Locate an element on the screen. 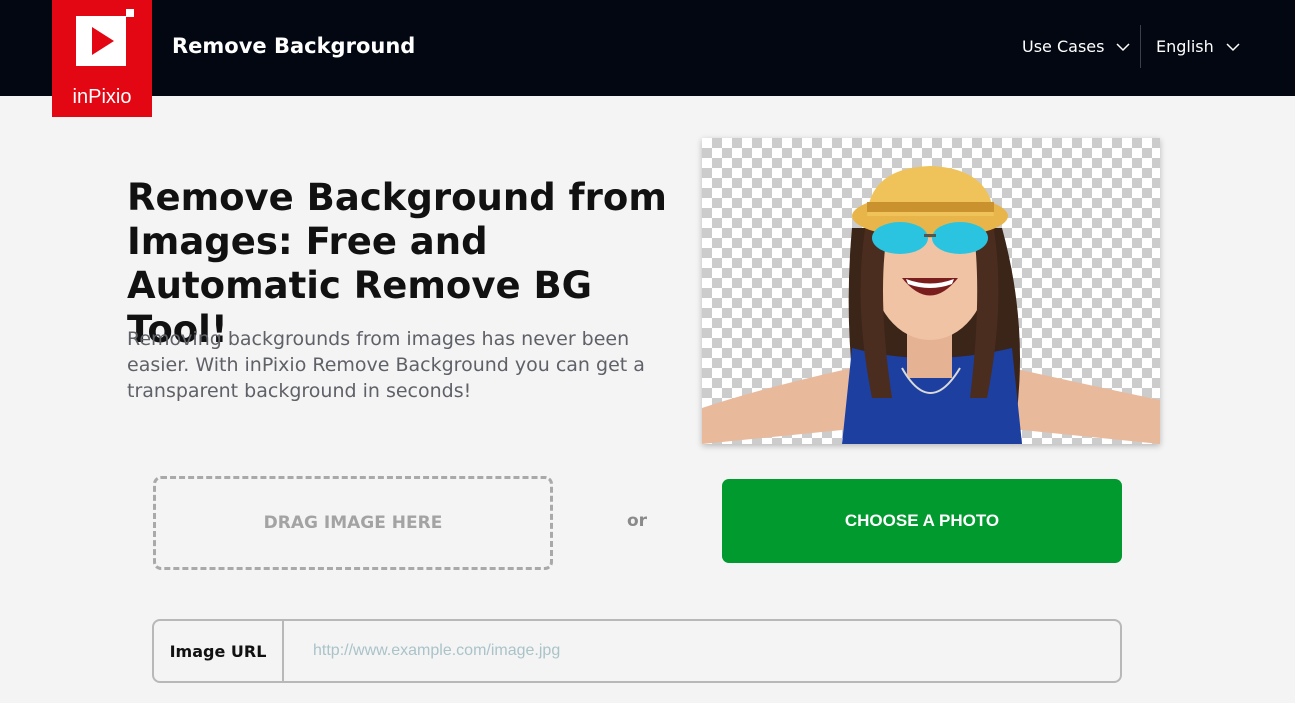  logo-text: inPixio is located at coordinates (102, 97).